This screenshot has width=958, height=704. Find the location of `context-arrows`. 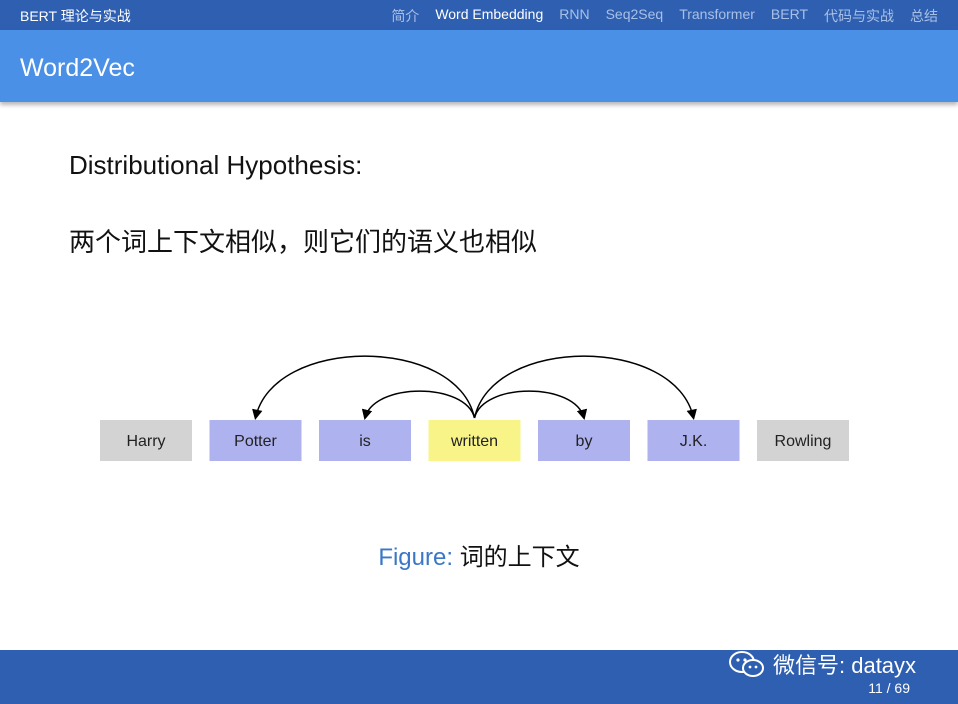

context-arrows is located at coordinates (474, 388).